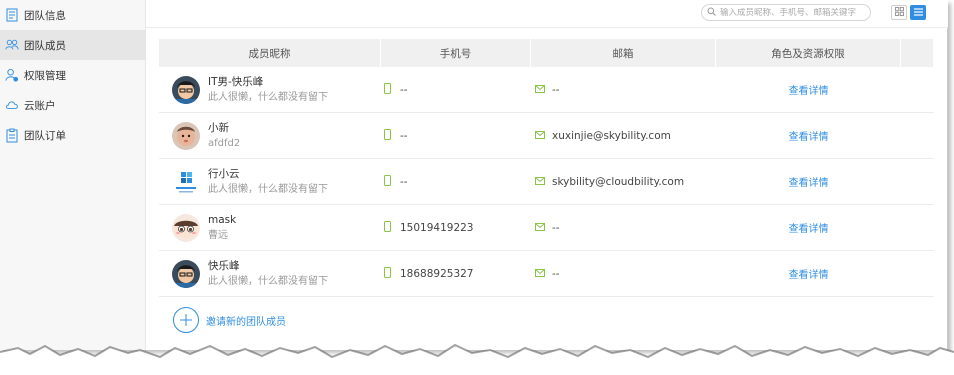  What do you see at coordinates (73, 75) in the screenshot?
I see `sidebar-item-permissions: 权限管理` at bounding box center [73, 75].